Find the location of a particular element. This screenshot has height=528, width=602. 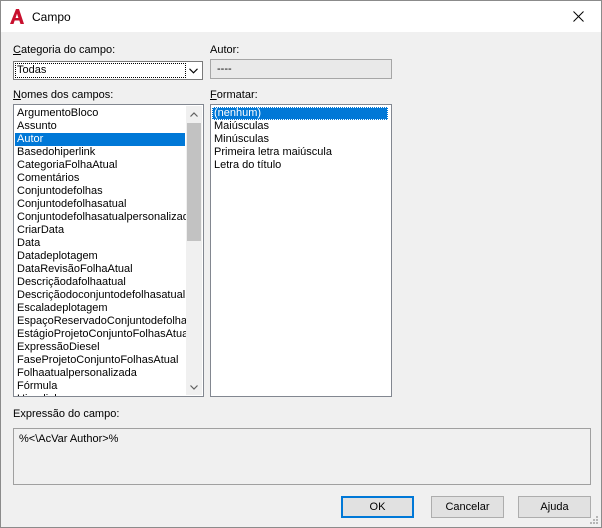

author-label: Autor: is located at coordinates (225, 50).